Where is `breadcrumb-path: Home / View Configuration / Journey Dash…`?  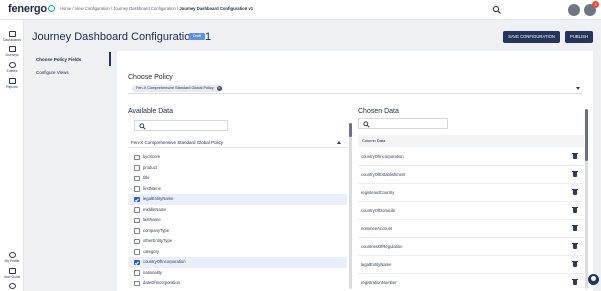
breadcrumb-path: Home / View Configuration / Journey Dash… is located at coordinates (119, 8).